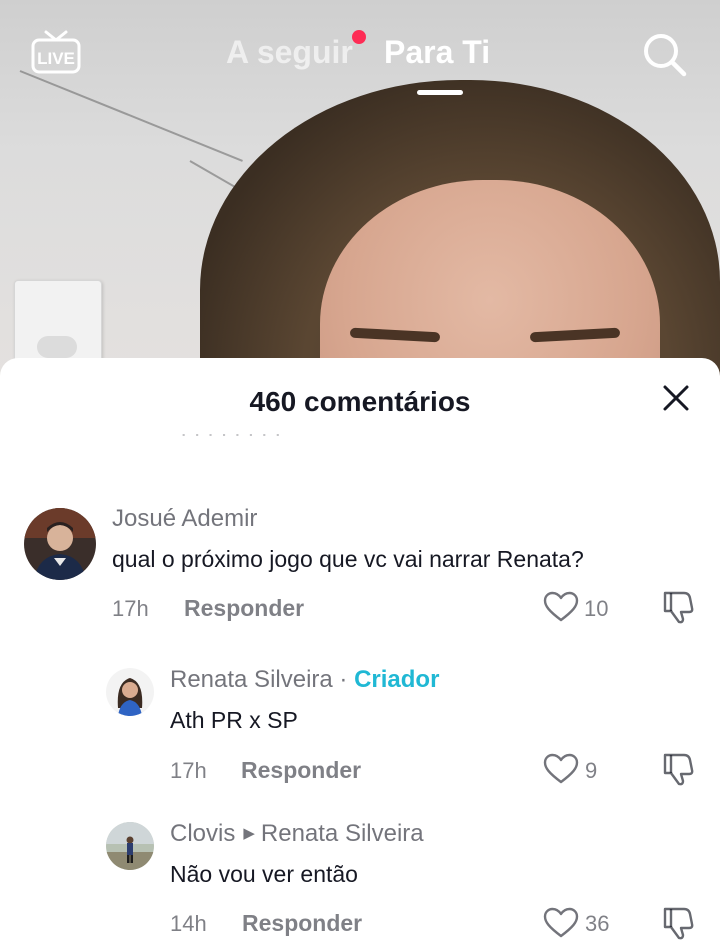 This screenshot has width=720, height=945. What do you see at coordinates (275, 441) in the screenshot?
I see `faded-text: · · · · · · · ·` at bounding box center [275, 441].